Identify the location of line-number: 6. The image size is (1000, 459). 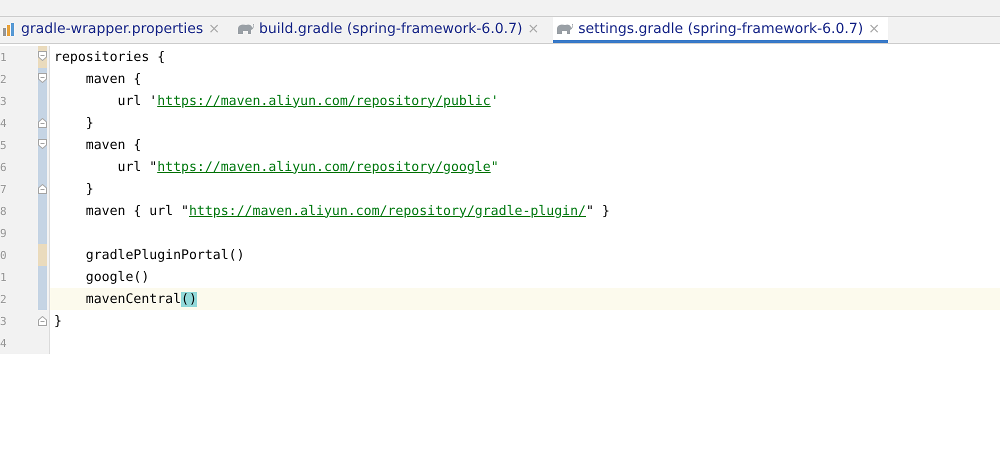
(4, 167).